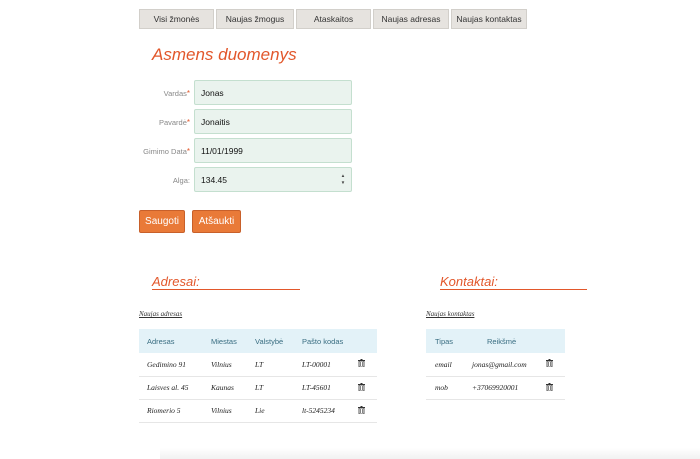 Image resolution: width=700 pixels, height=459 pixels. I want to click on table-row: email jonas@gmail.com, so click(495, 365).